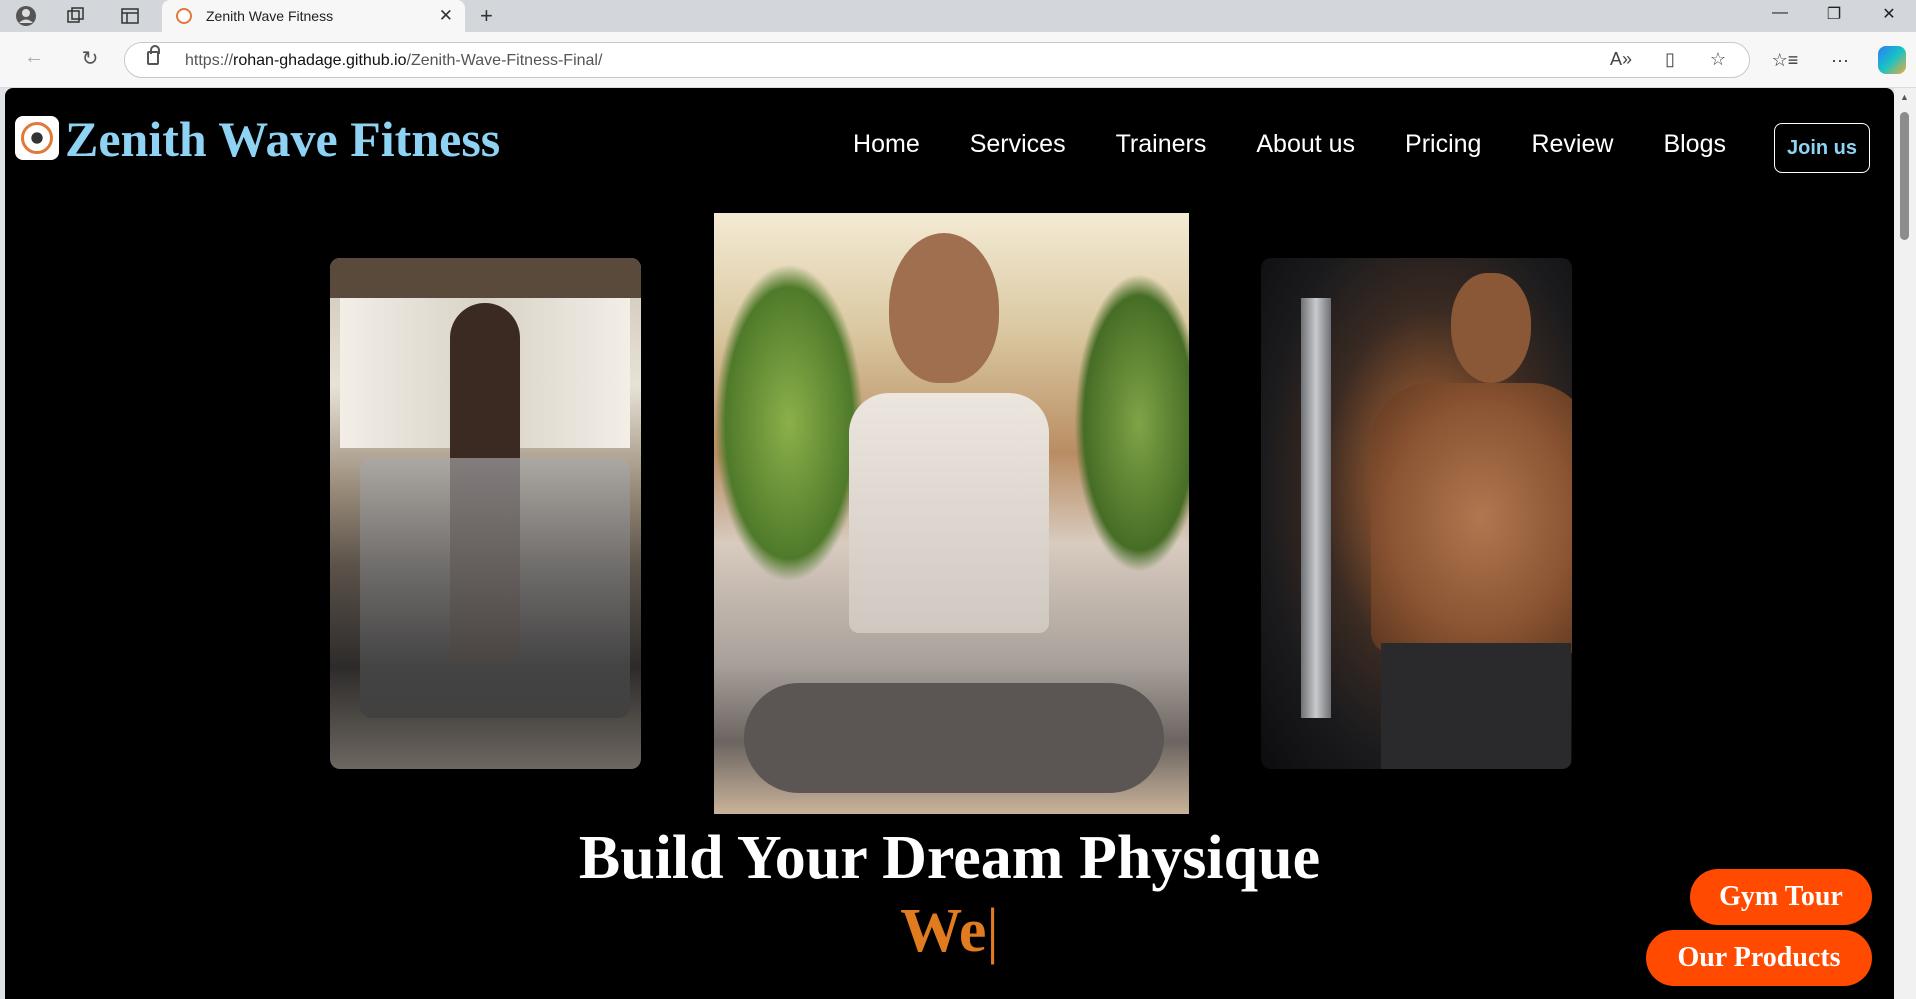  I want to click on site-favicon-icon, so click(184, 16).